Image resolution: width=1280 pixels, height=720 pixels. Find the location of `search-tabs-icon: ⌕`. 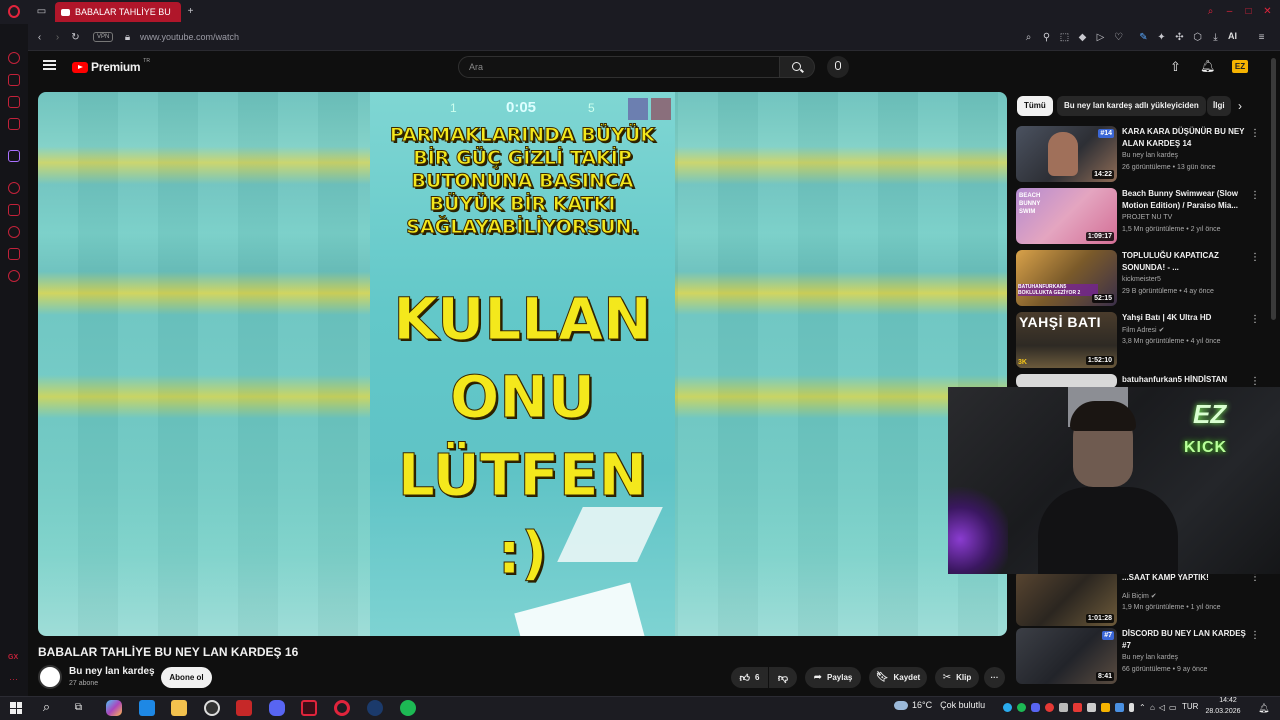

search-tabs-icon: ⌕ is located at coordinates (1210, 11).